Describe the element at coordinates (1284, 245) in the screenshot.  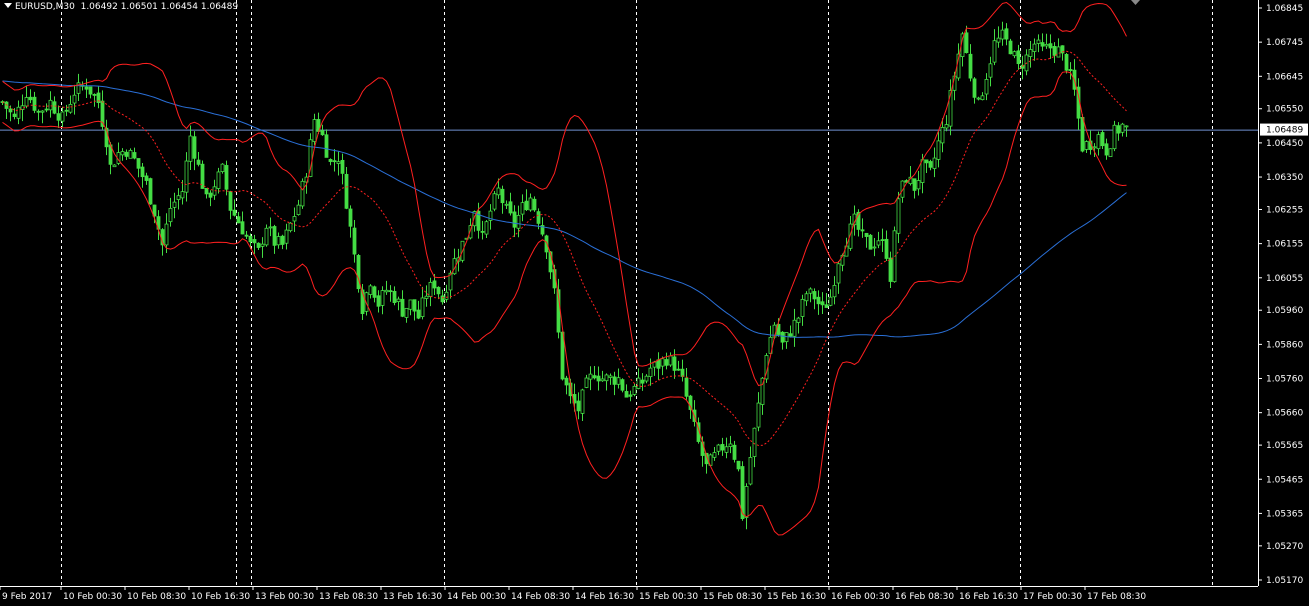
I see `price-tick-label: 1.06155` at that location.